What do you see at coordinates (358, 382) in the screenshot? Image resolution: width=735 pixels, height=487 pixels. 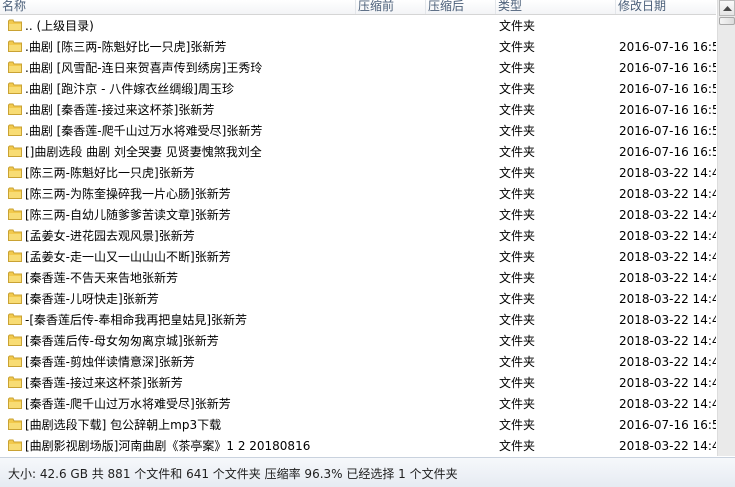 I see `file-list-row: [秦香莲-接过来这杯茶]张新芳 文件夹 2018-03-22 14:44` at bounding box center [358, 382].